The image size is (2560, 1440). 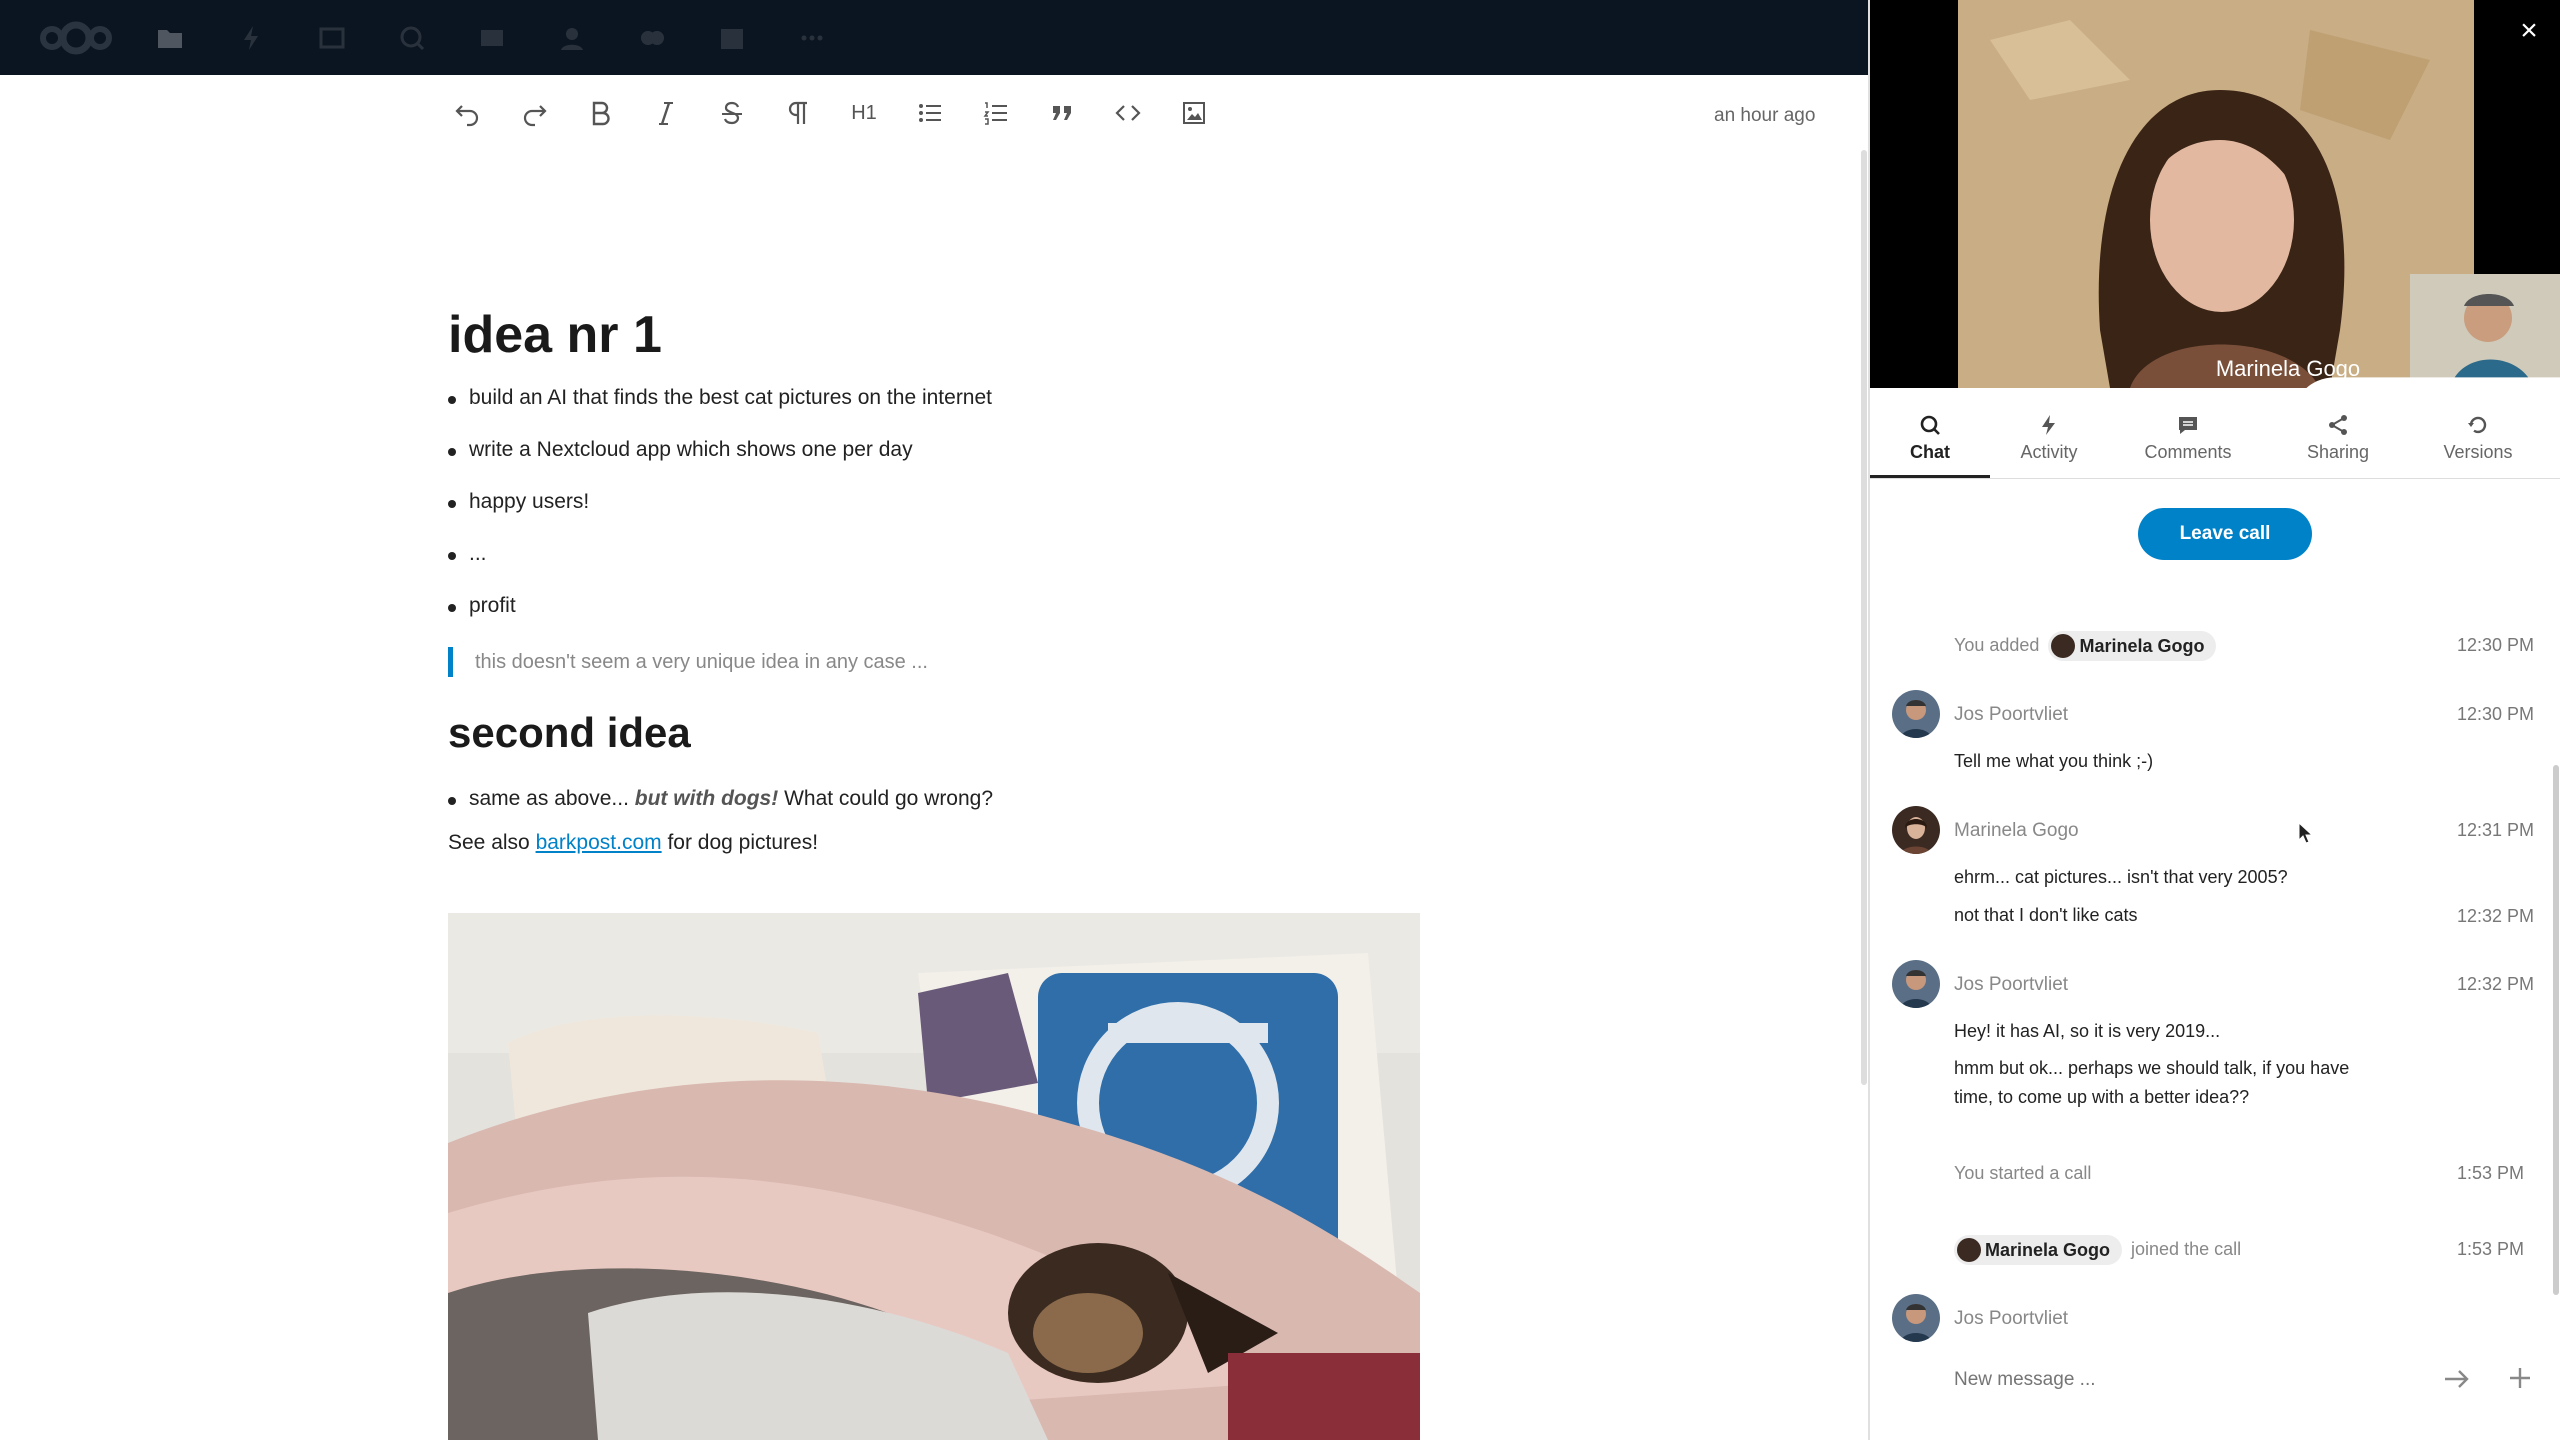 What do you see at coordinates (518, 502) in the screenshot?
I see `list-item: happy users!` at bounding box center [518, 502].